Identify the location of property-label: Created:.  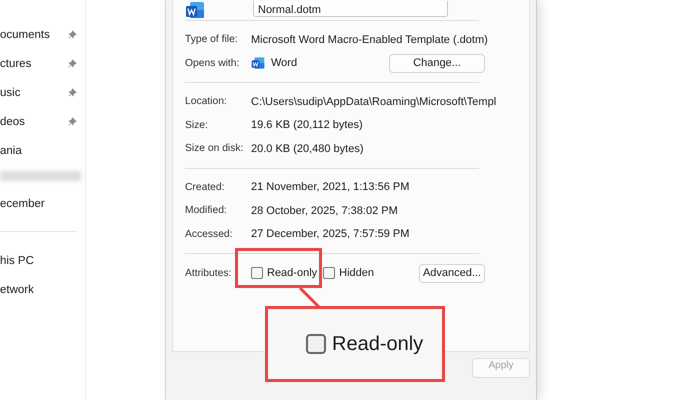
(205, 187).